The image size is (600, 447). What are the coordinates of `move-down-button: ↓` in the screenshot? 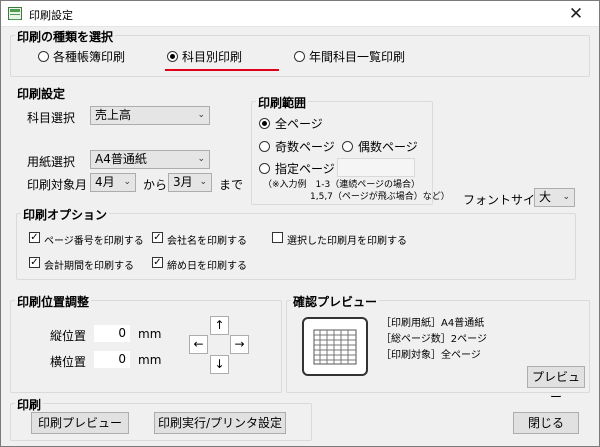 It's located at (219, 364).